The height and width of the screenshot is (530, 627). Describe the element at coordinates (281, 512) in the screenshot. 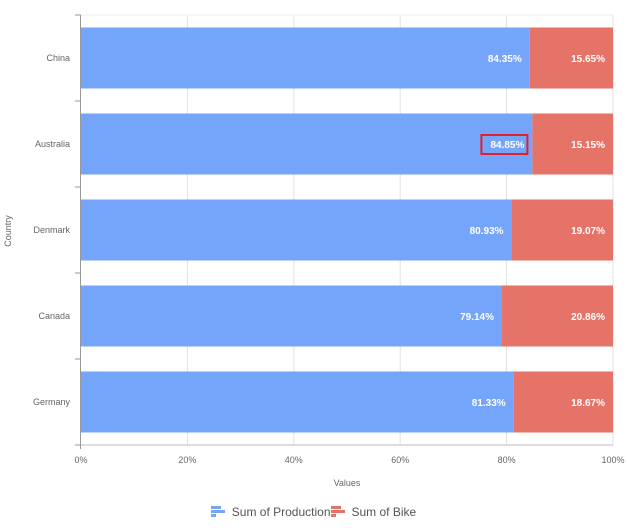

I see `legend-label-production: Sum of Production` at that location.